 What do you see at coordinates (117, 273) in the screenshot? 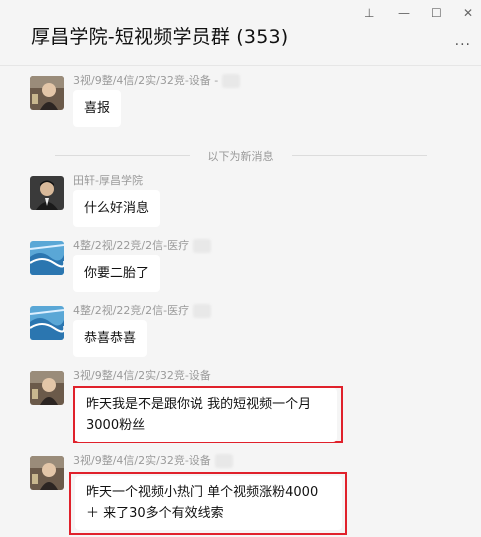
I see `message-bubble: 你要二胎了` at bounding box center [117, 273].